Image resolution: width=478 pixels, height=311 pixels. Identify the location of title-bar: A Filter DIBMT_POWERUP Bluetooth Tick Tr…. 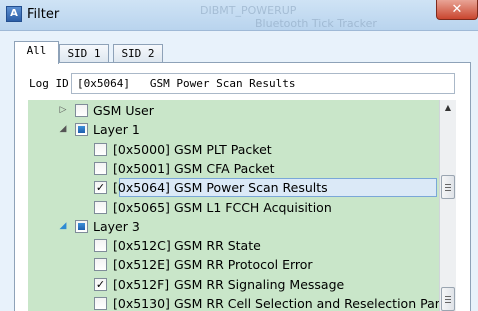
(239, 15).